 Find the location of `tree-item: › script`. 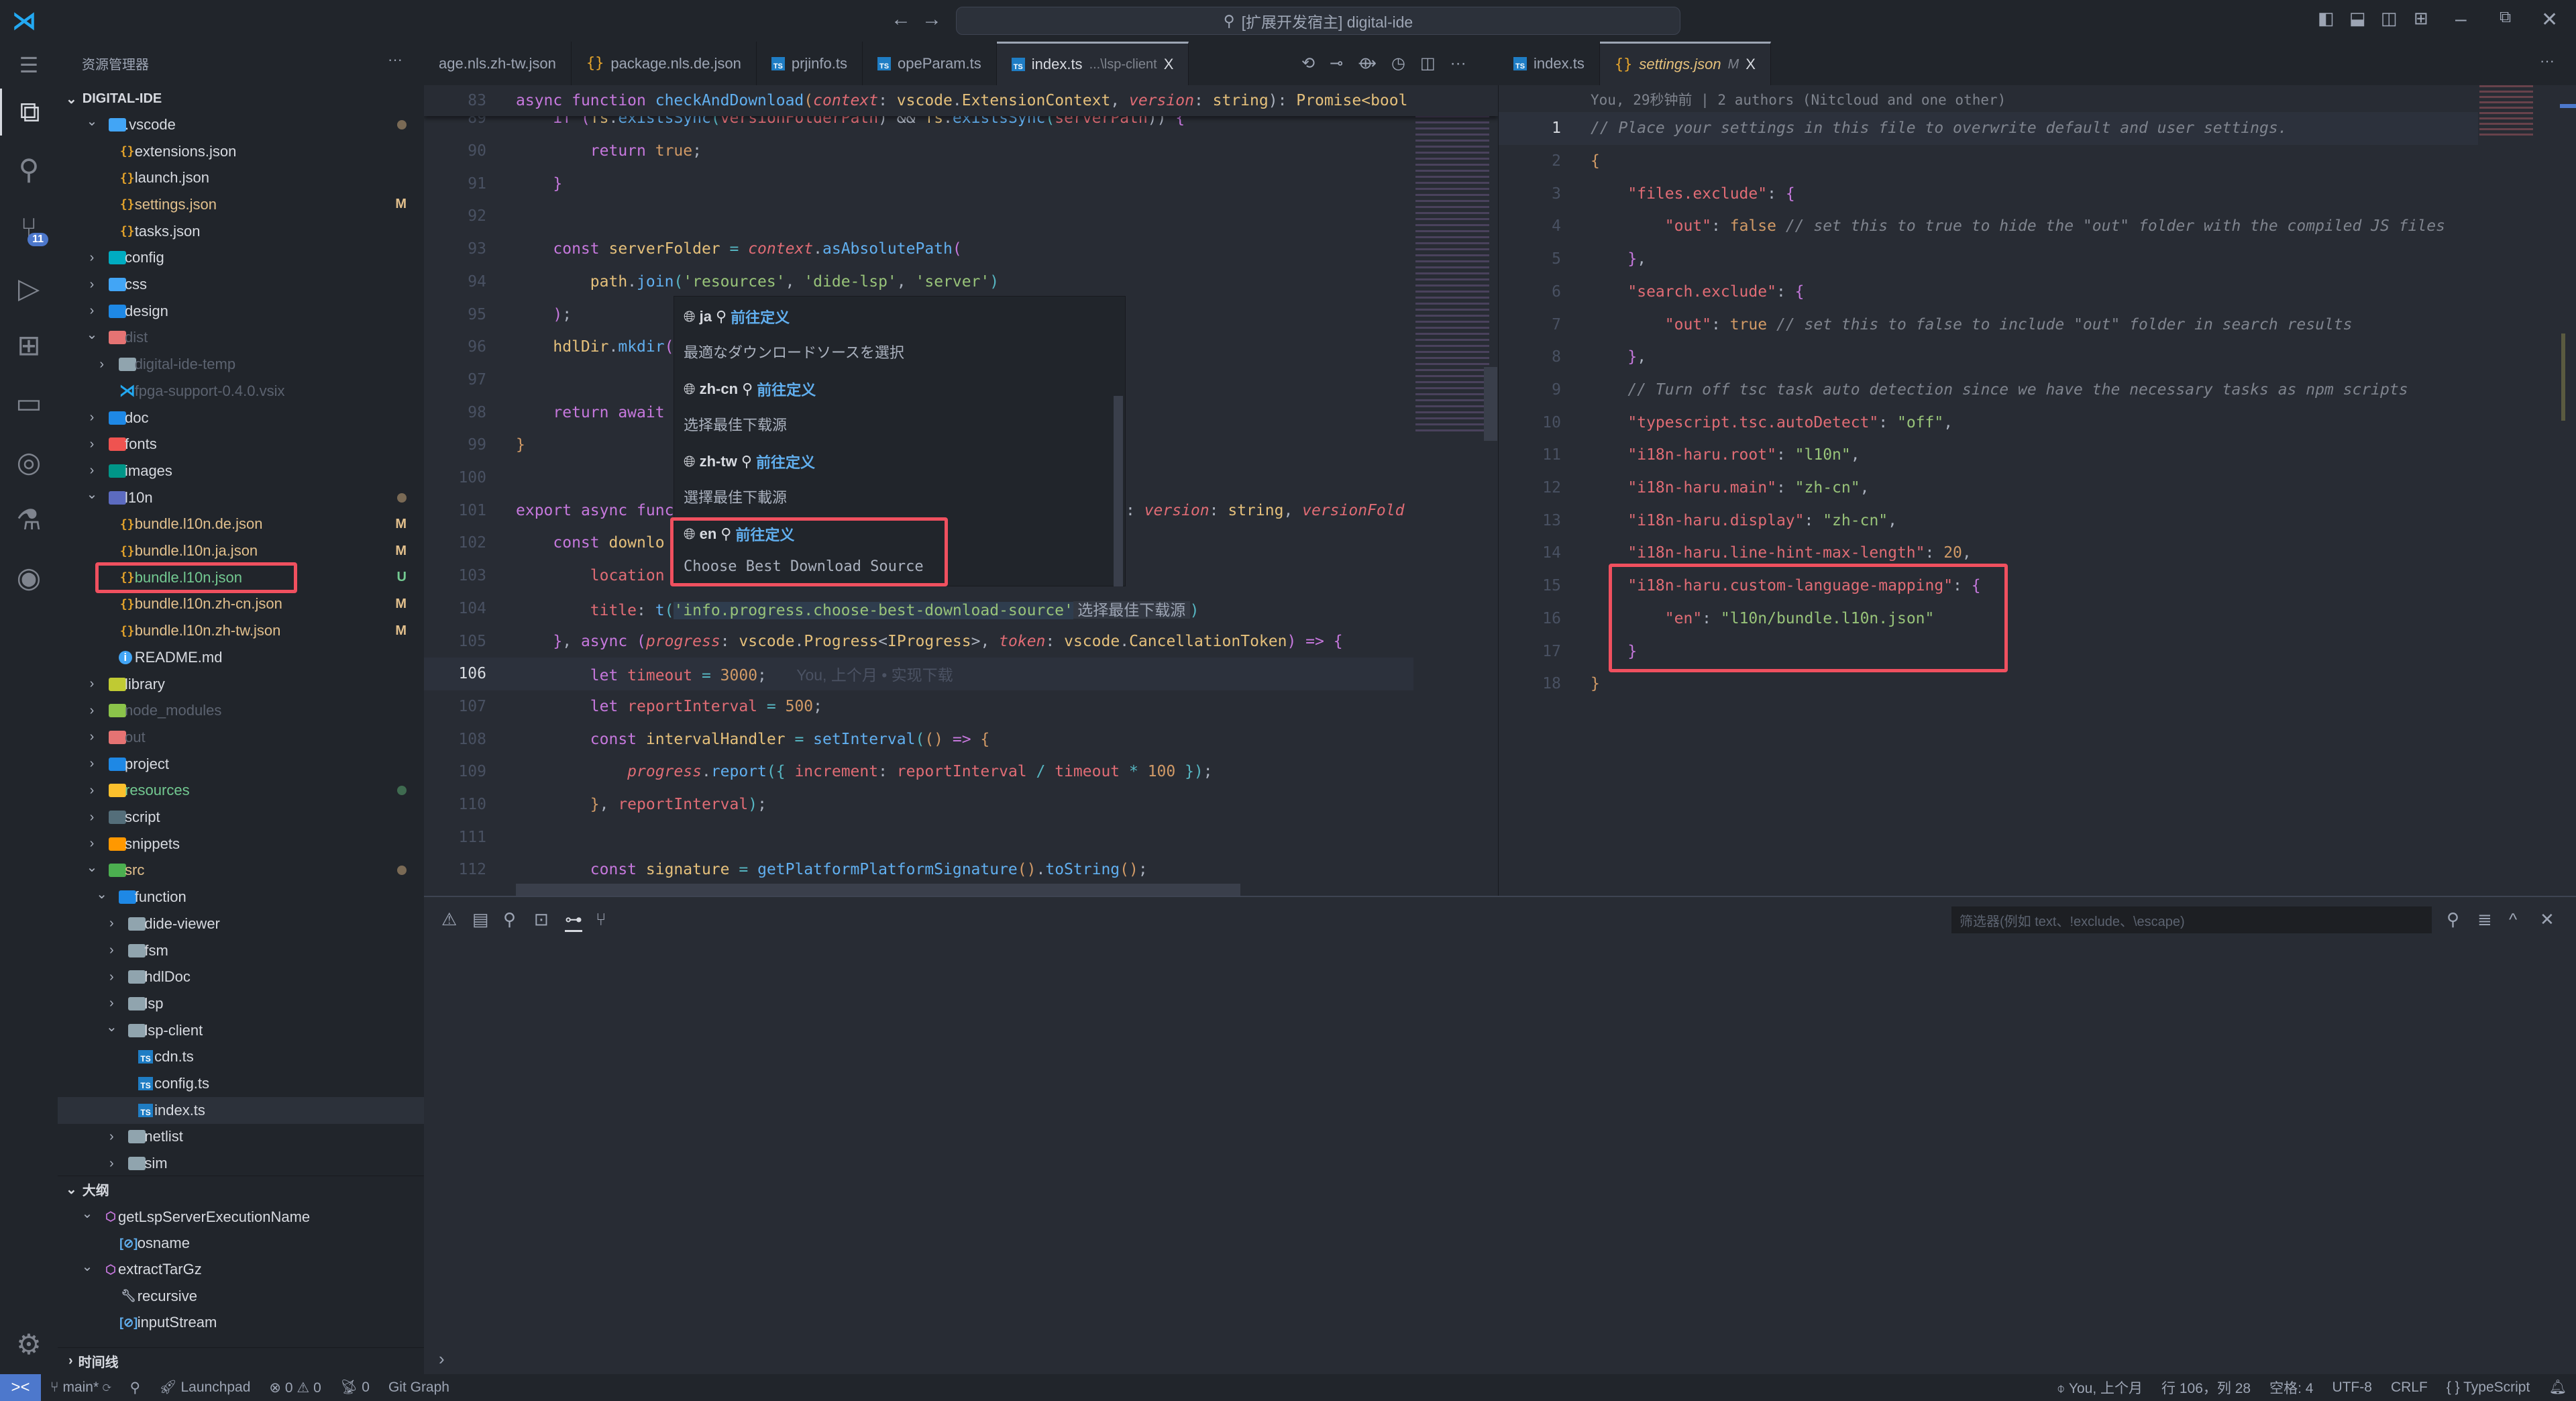

tree-item: › script is located at coordinates (241, 817).